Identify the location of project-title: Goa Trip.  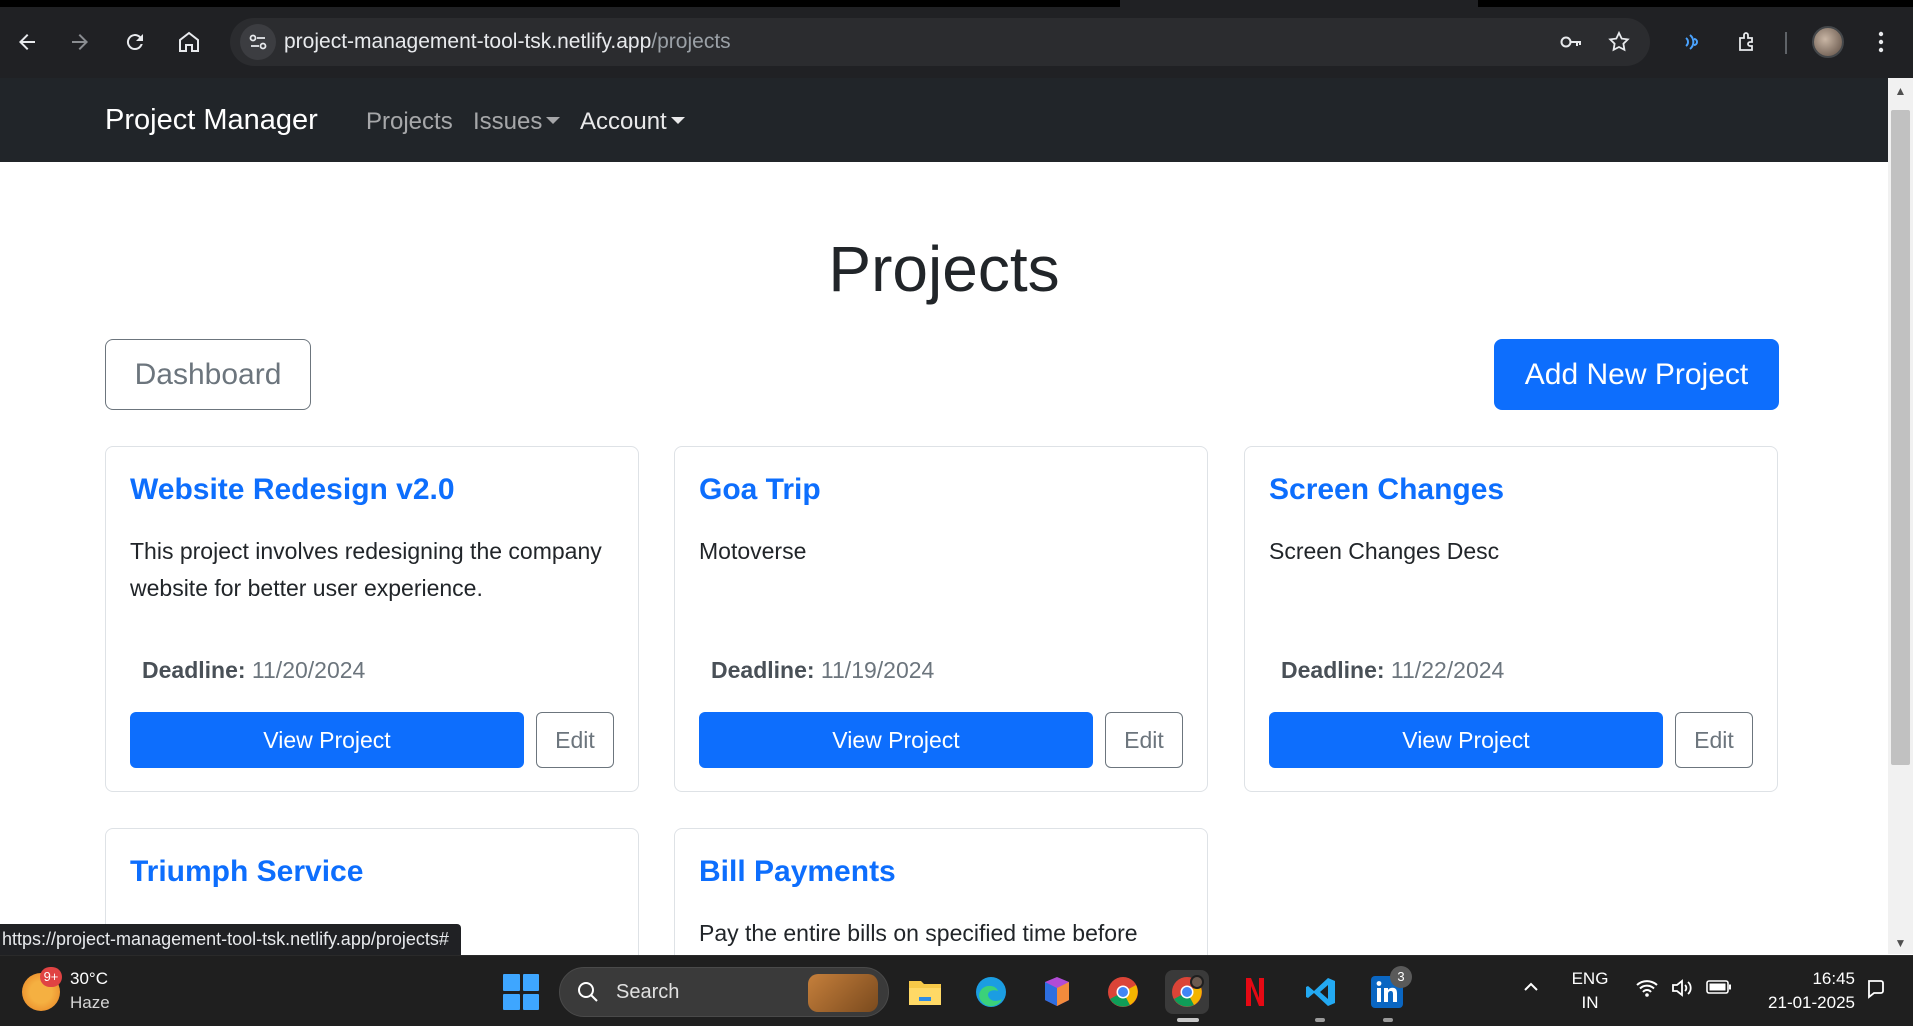
(760, 490).